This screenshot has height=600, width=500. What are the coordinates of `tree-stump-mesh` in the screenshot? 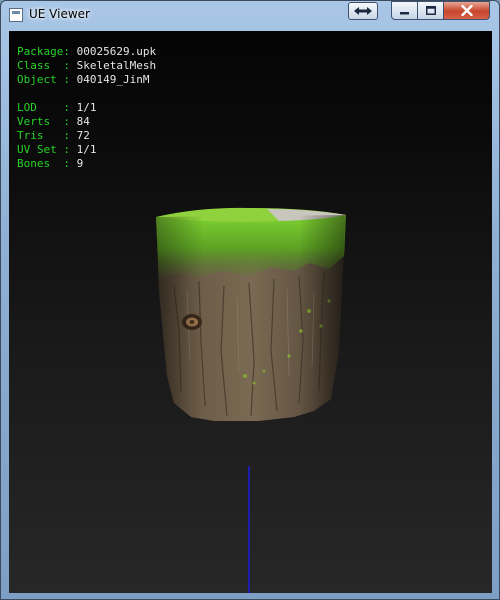 It's located at (251, 314).